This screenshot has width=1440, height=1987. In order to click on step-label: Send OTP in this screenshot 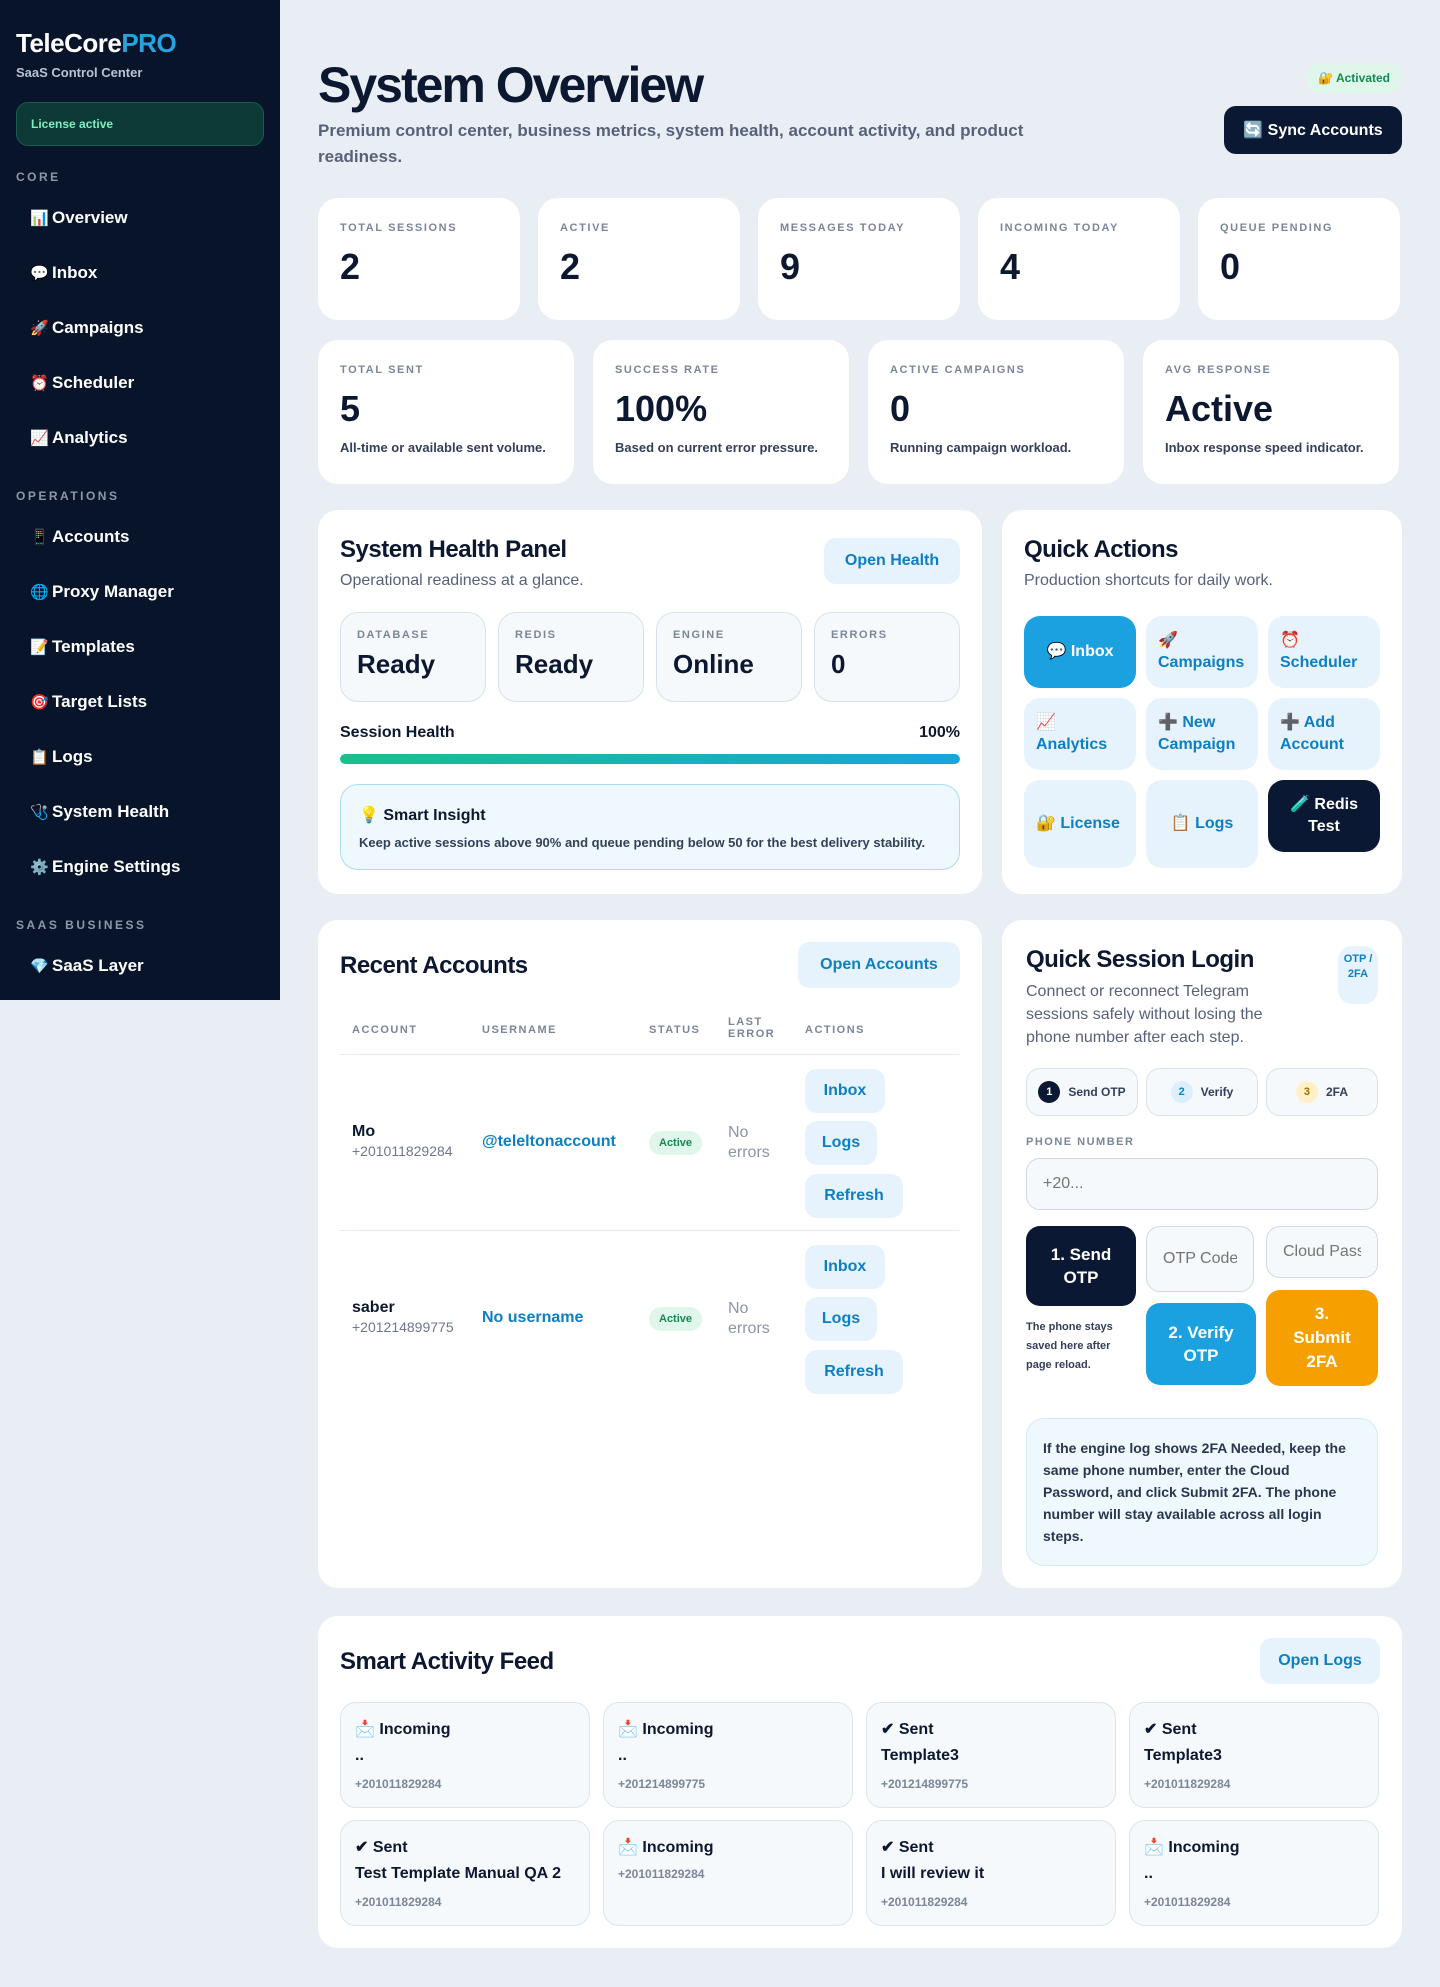, I will do `click(1097, 1092)`.